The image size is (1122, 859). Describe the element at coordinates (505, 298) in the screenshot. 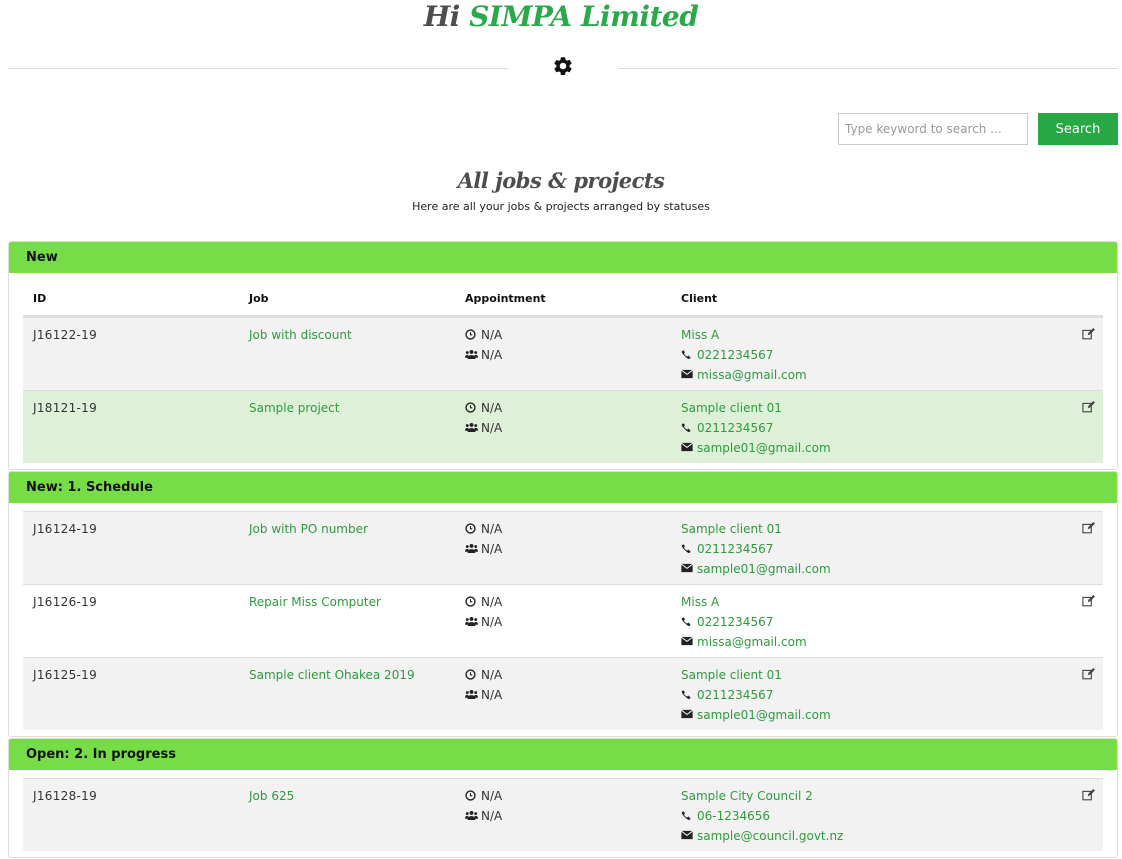

I see `column-header-appointment: Appointment` at that location.